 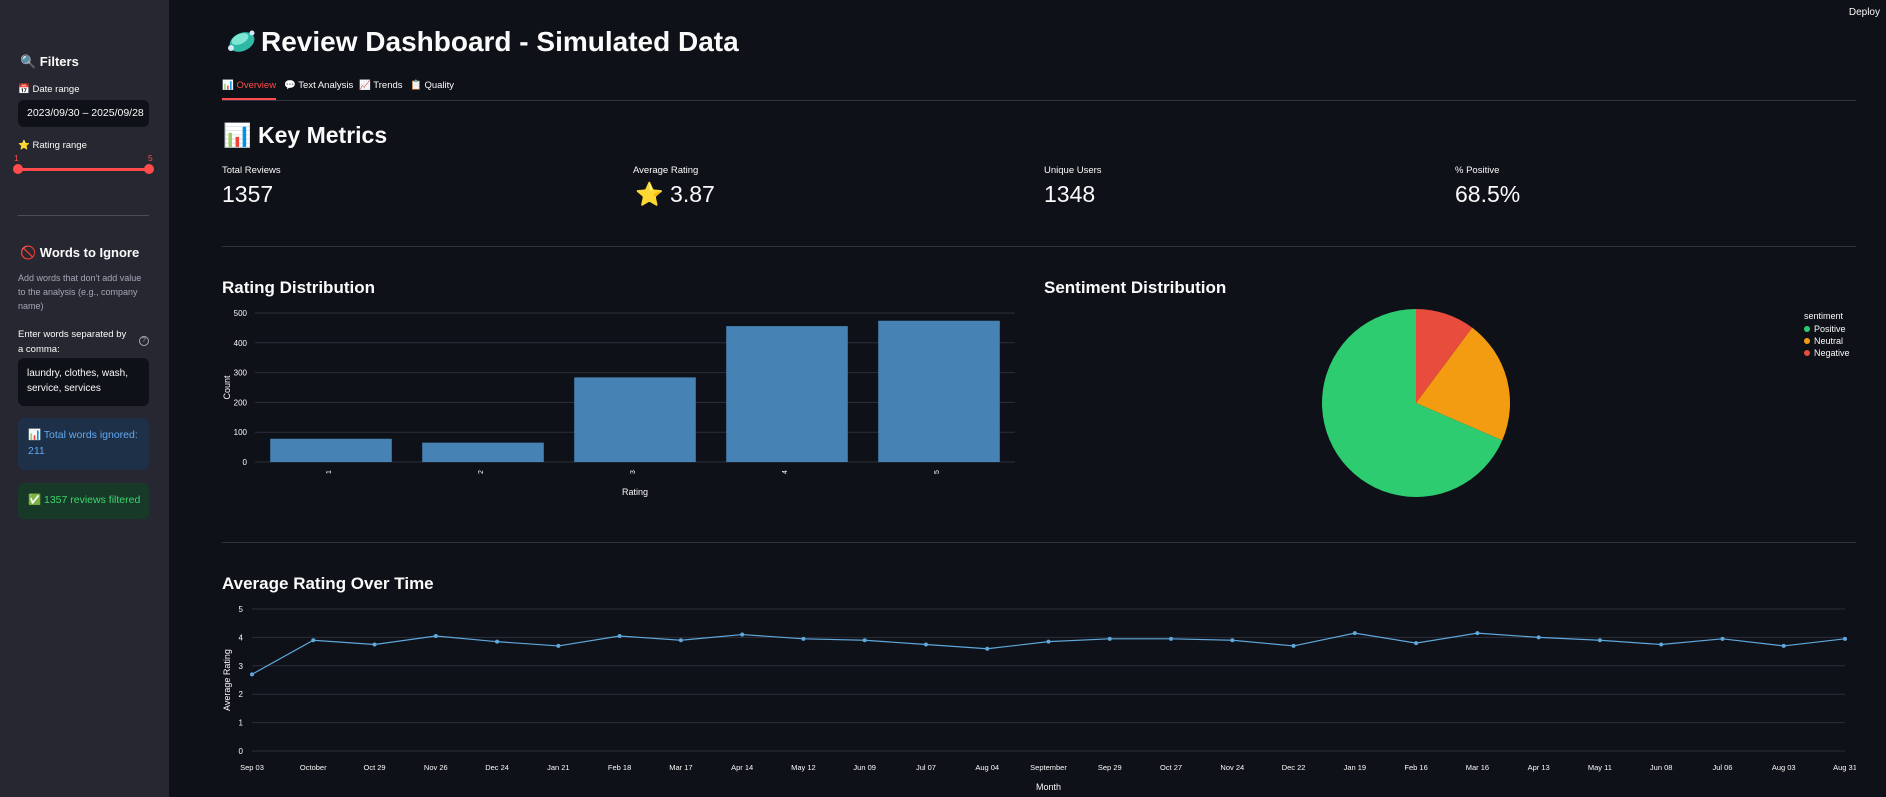 What do you see at coordinates (83, 501) in the screenshot?
I see `reviews-filtered-success: ✅ 1357 reviews filtered` at bounding box center [83, 501].